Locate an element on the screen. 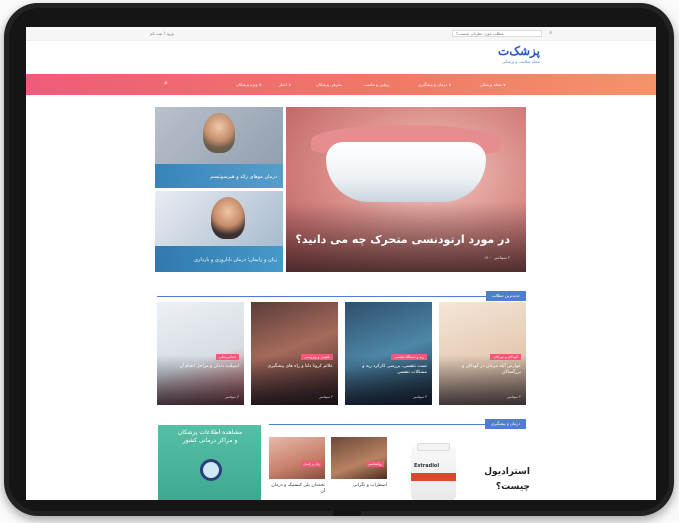 The image size is (679, 523). card-date: ۳ سپتامبر is located at coordinates (232, 397).